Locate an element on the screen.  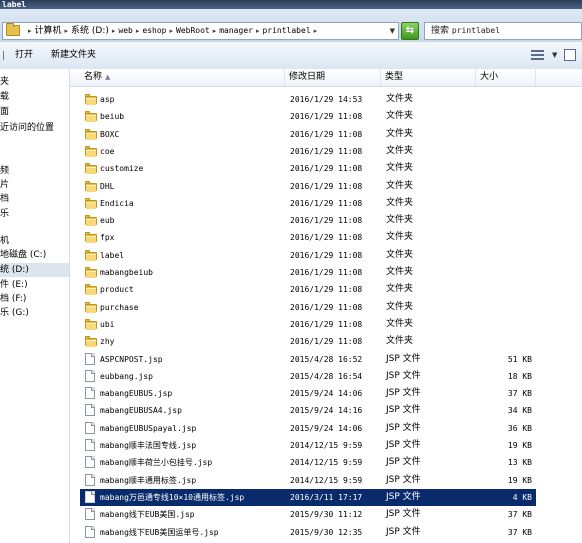
file-name: beiub is located at coordinates (112, 117).